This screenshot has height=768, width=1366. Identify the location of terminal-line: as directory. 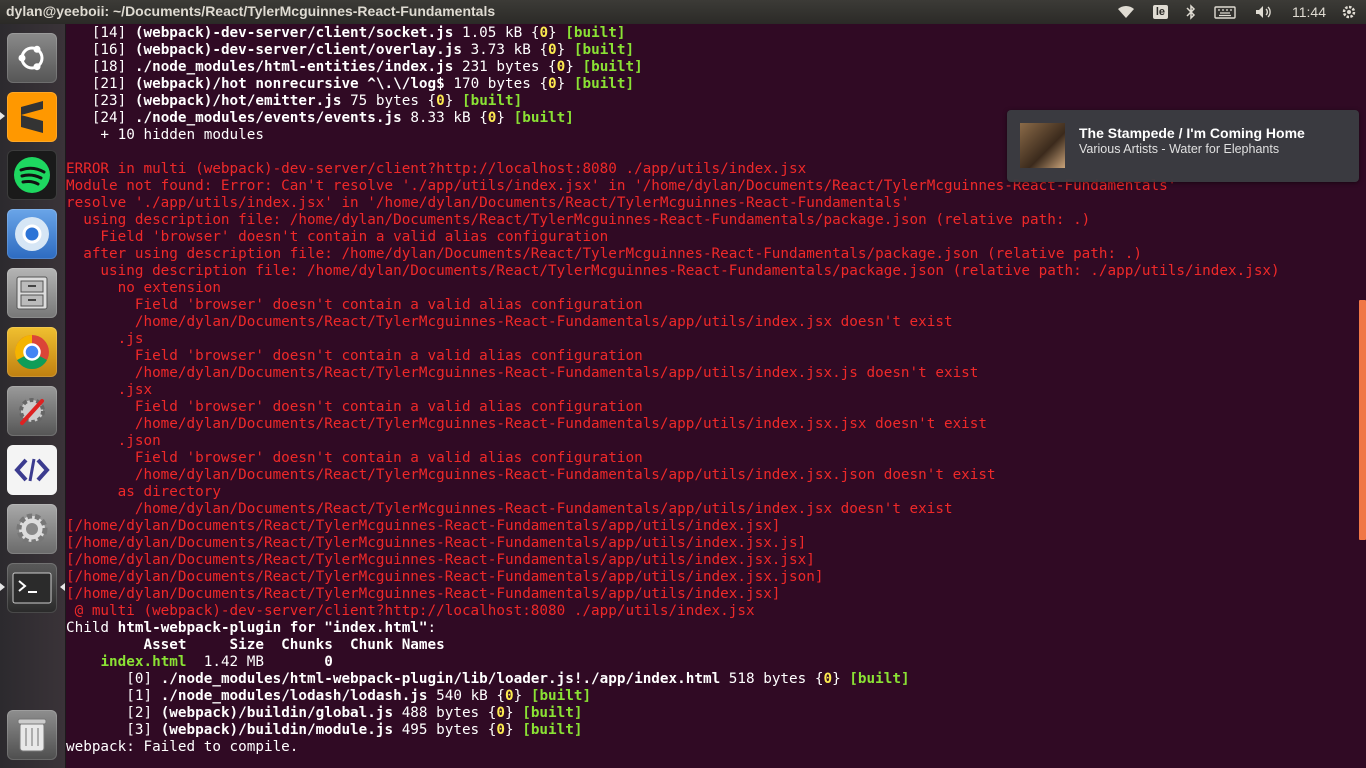
(143, 492).